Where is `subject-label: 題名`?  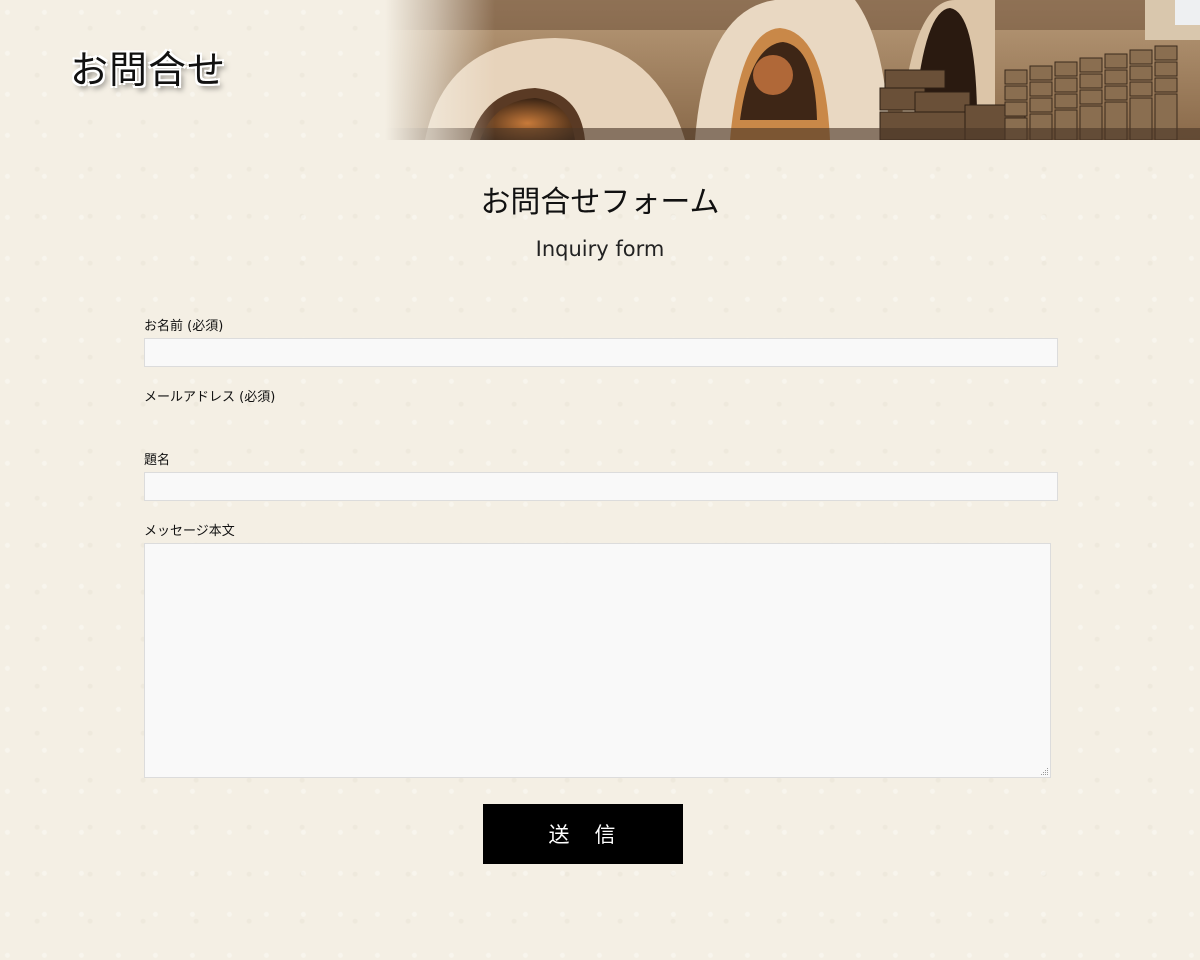
subject-label: 題名 is located at coordinates (157, 460).